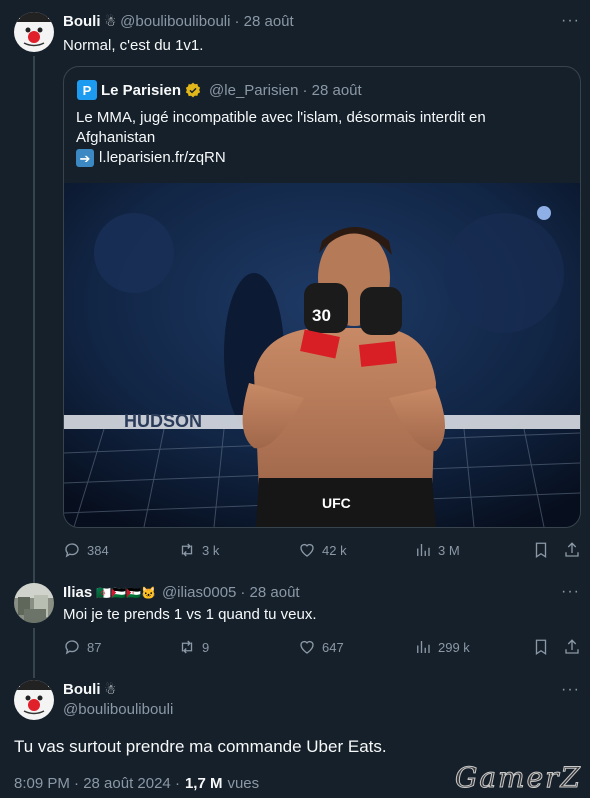 This screenshot has height=798, width=590. I want to click on avatar-ilias, so click(34, 603).